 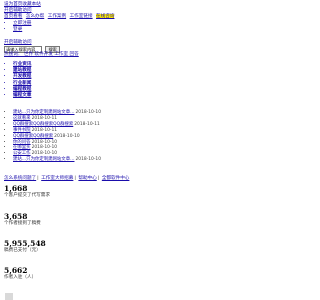 What do you see at coordinates (17, 29) in the screenshot?
I see `login-link: 登录` at bounding box center [17, 29].